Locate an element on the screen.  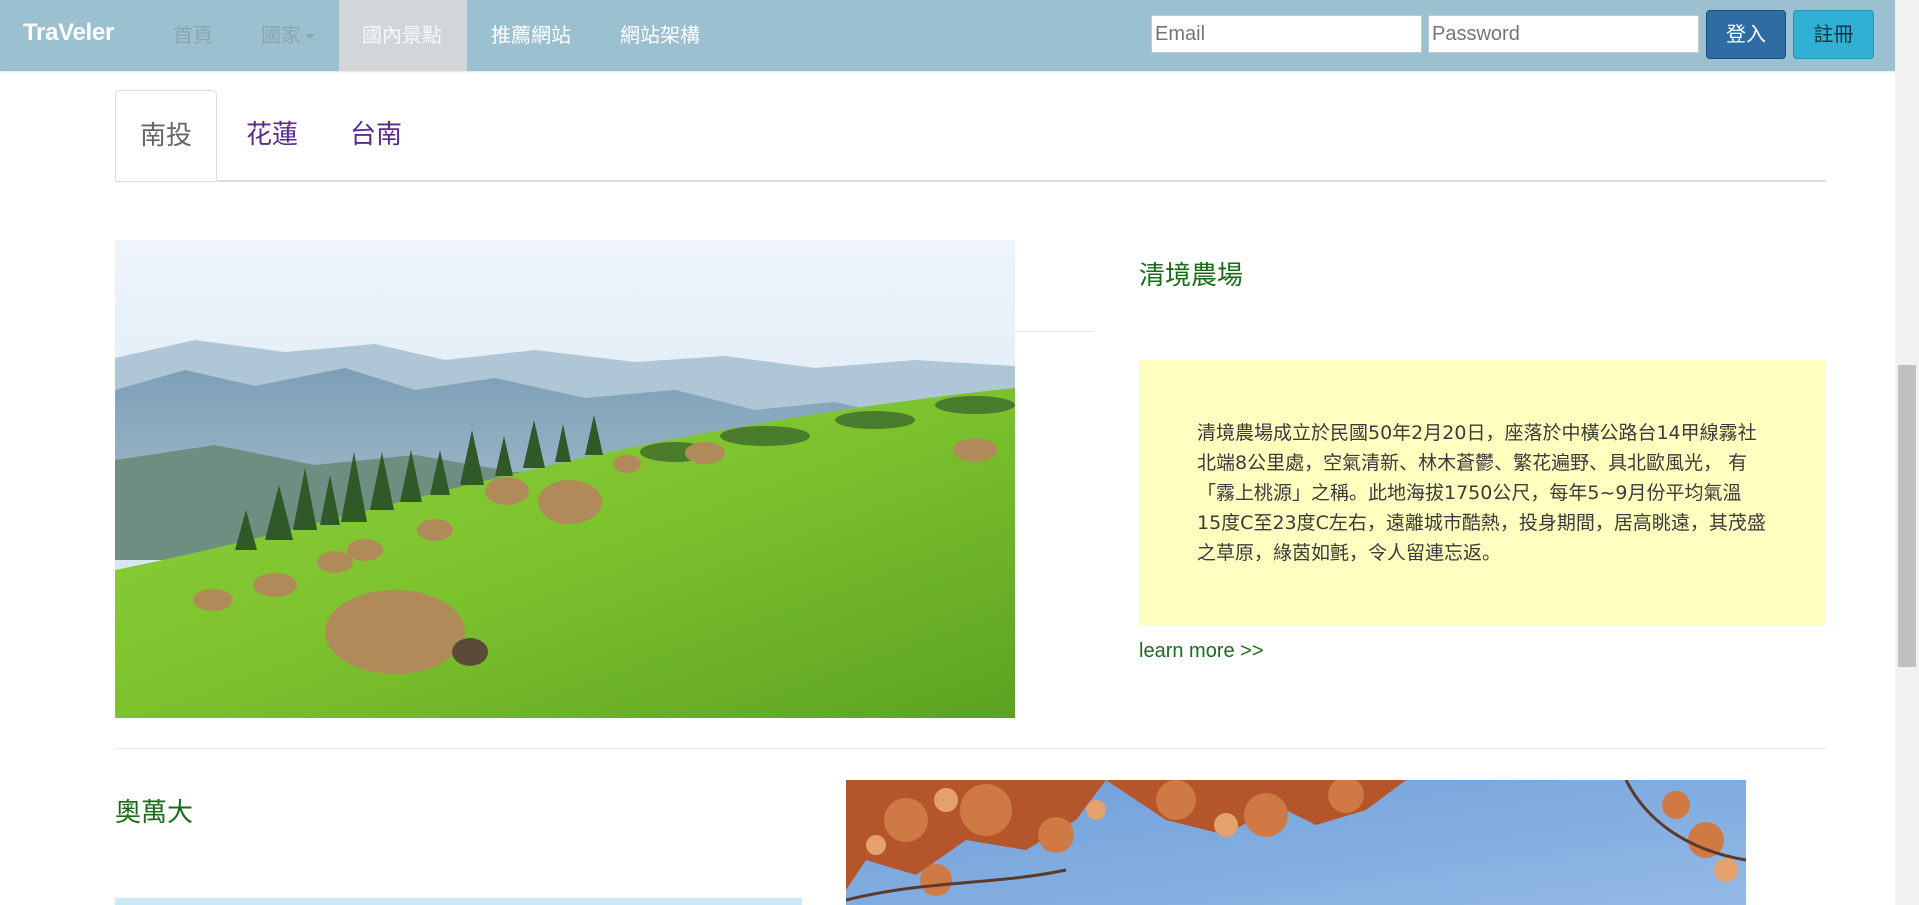
section-divider is located at coordinates (970, 748).